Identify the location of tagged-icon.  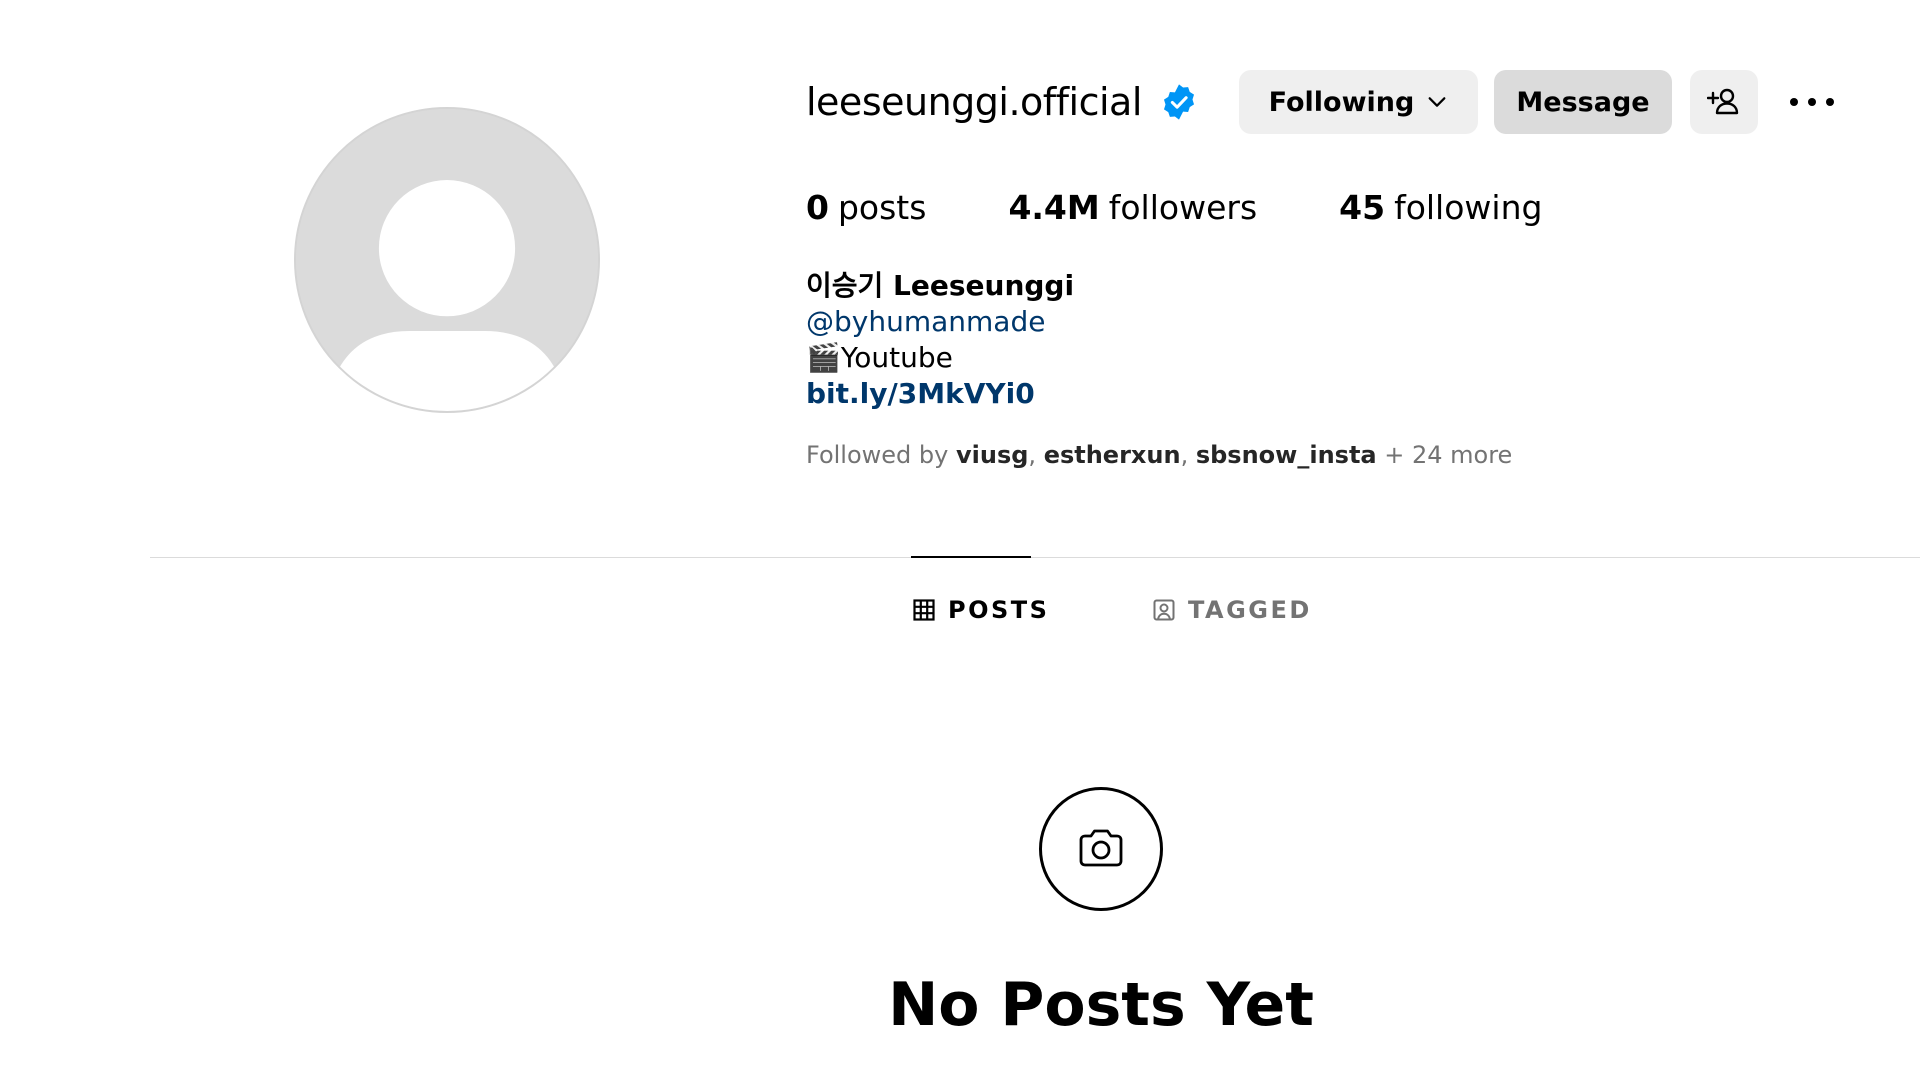
(1164, 610).